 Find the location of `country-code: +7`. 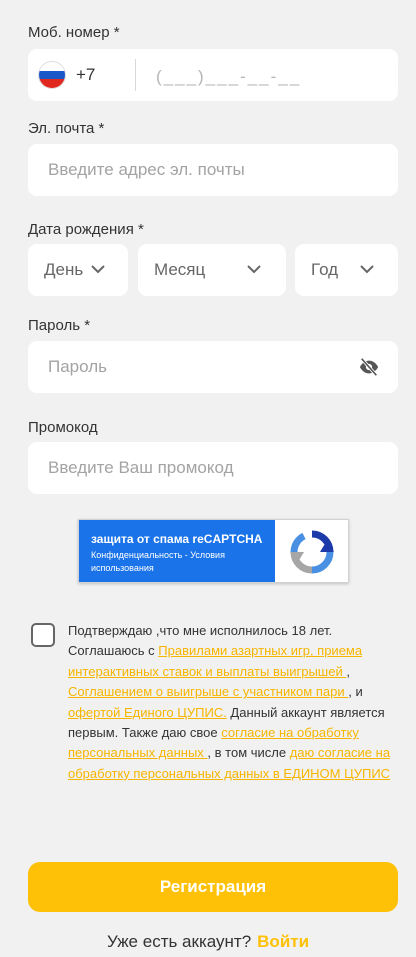

country-code: +7 is located at coordinates (85, 75).